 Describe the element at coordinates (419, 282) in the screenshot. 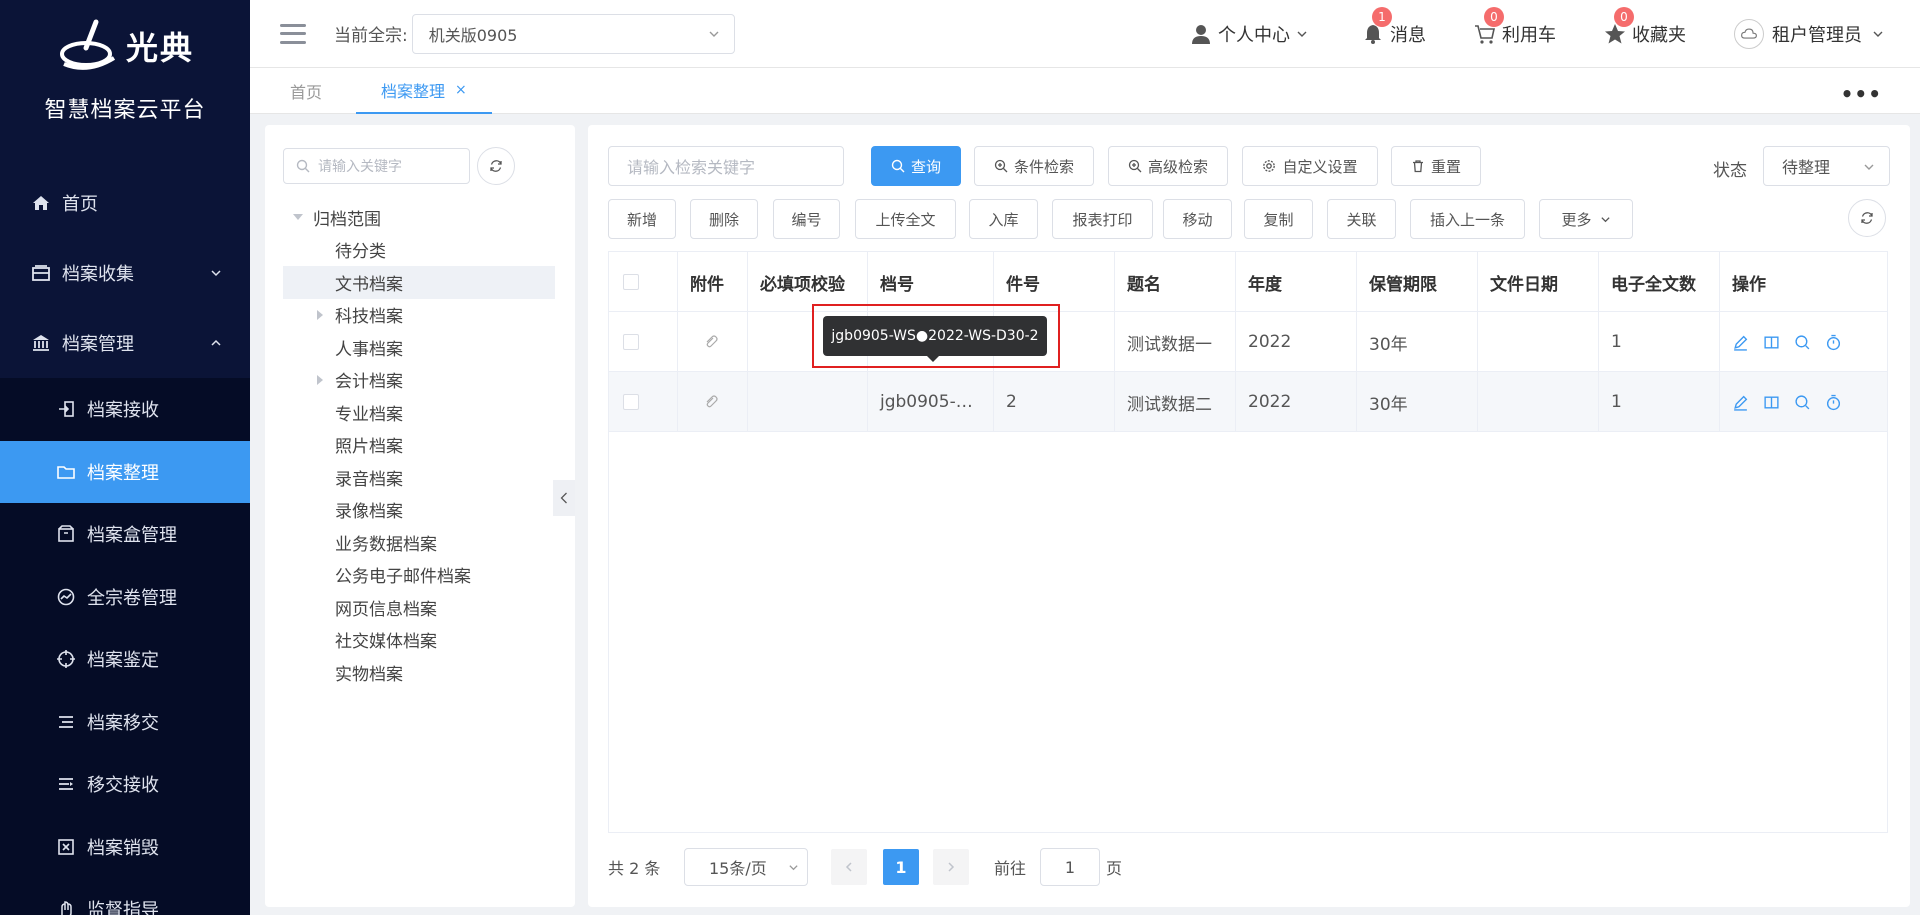

I see `tree-node-selected: 文书档案` at that location.